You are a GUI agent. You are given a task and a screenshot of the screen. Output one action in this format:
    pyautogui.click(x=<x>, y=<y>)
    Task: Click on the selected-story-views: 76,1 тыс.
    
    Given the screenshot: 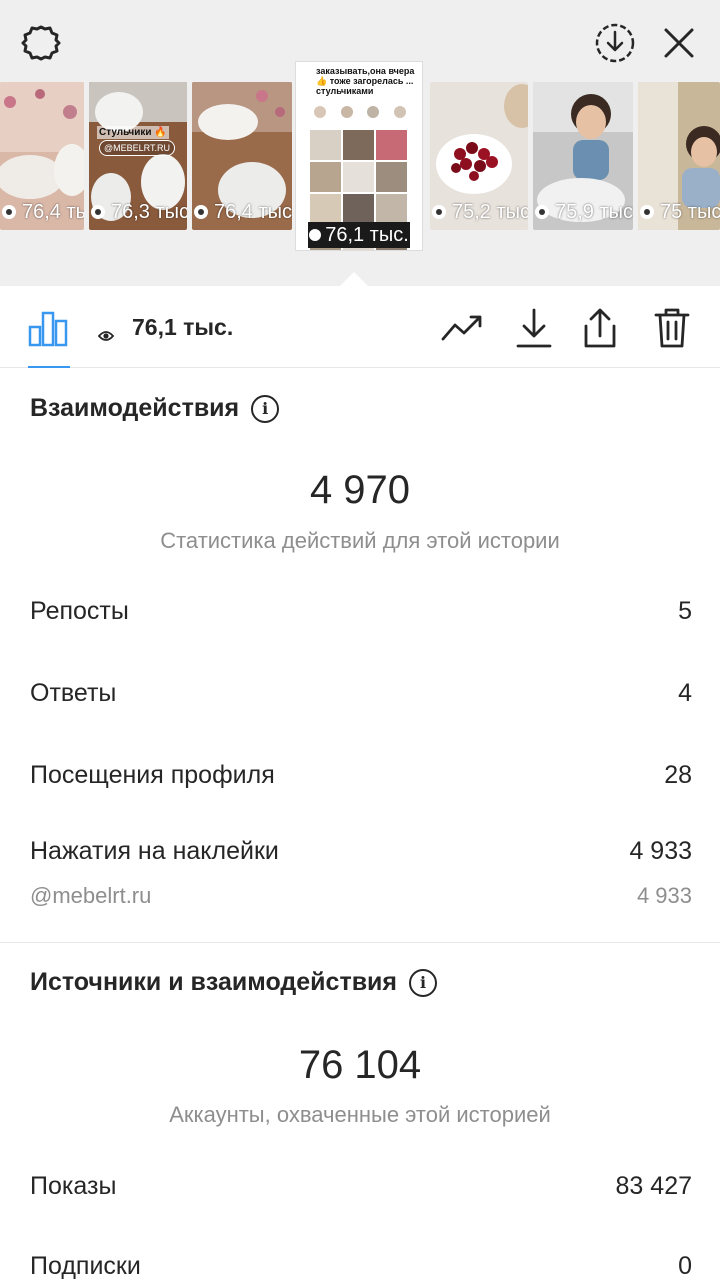 What is the action you would take?
    pyautogui.click(x=359, y=235)
    